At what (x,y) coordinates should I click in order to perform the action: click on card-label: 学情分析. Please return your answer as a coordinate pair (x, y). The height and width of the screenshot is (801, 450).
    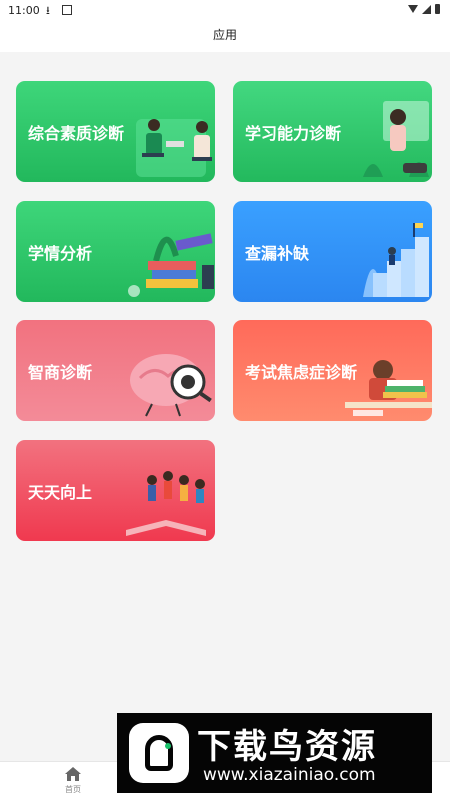
    Looking at the image, I should click on (60, 253).